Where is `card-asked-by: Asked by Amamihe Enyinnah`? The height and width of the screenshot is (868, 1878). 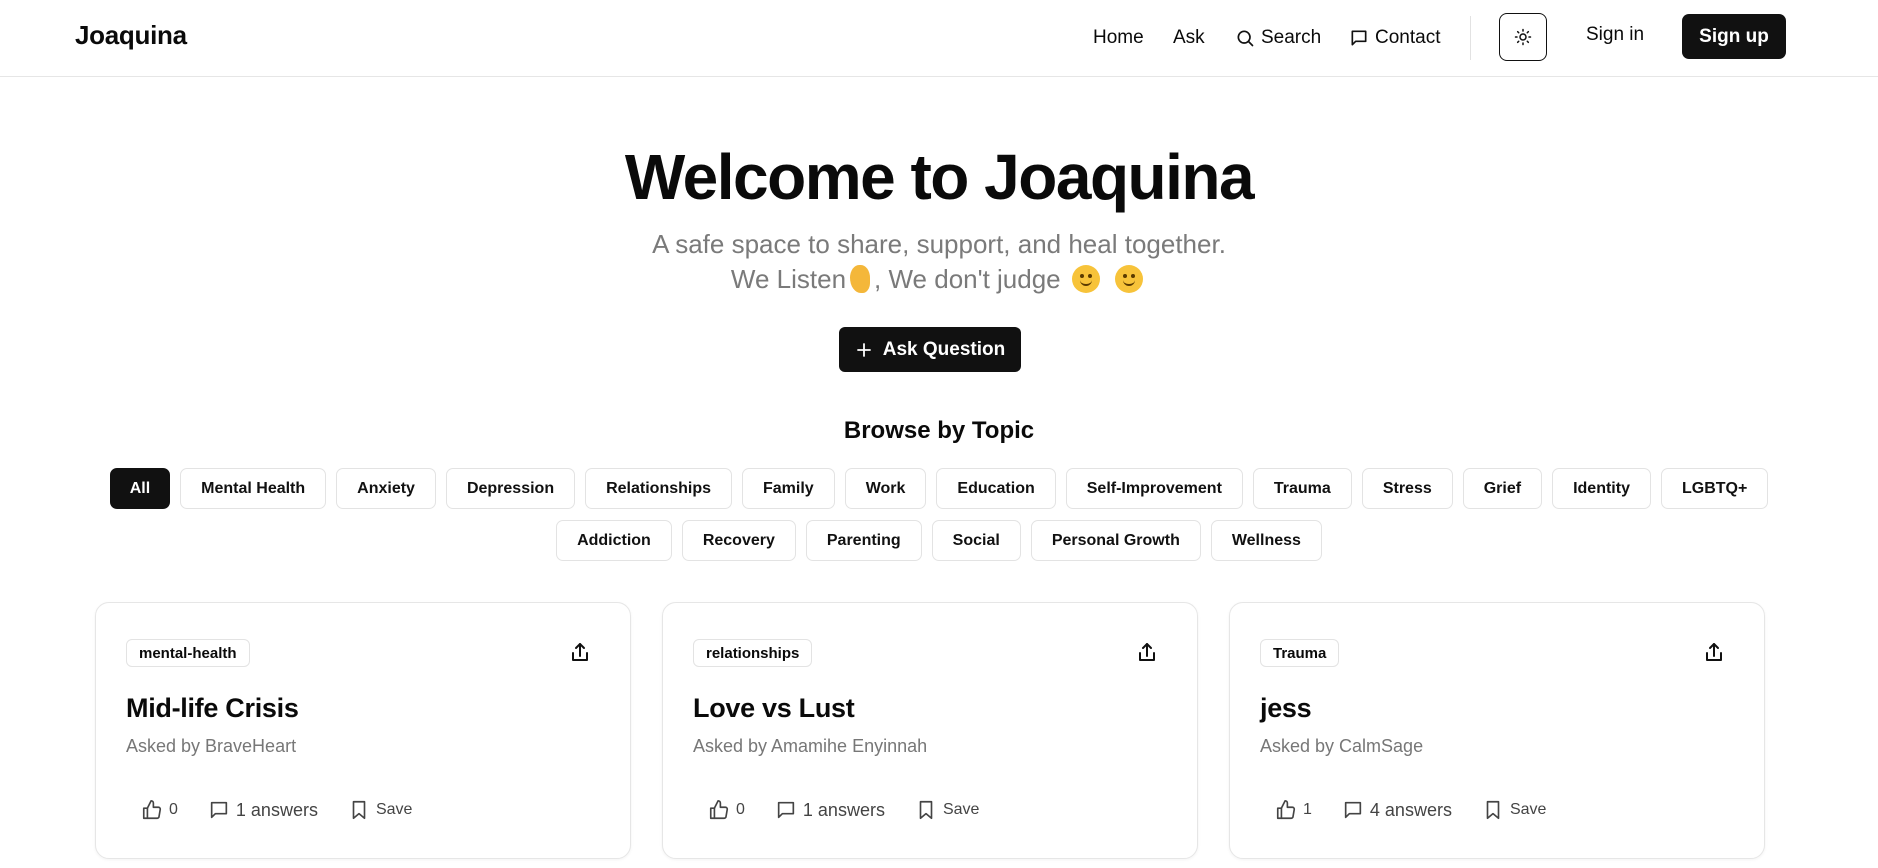 card-asked-by: Asked by Amamihe Enyinnah is located at coordinates (810, 746).